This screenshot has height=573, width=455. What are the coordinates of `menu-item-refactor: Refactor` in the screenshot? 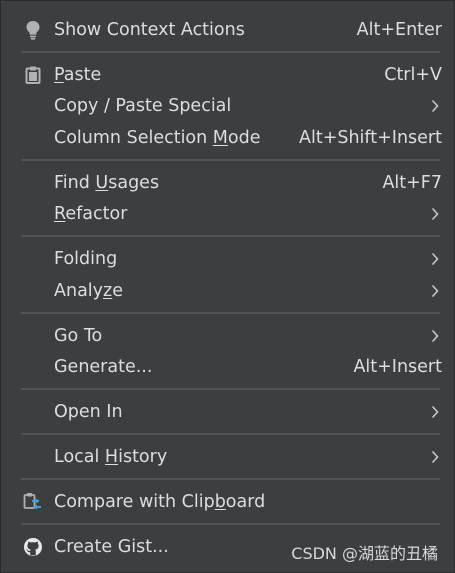 It's located at (228, 214).